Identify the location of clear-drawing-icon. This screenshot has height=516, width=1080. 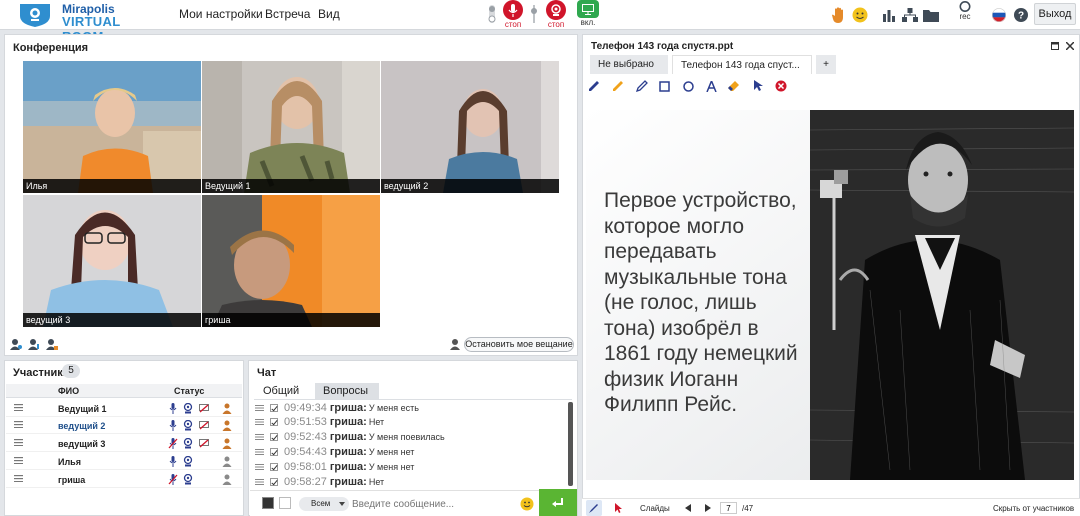
(781, 86).